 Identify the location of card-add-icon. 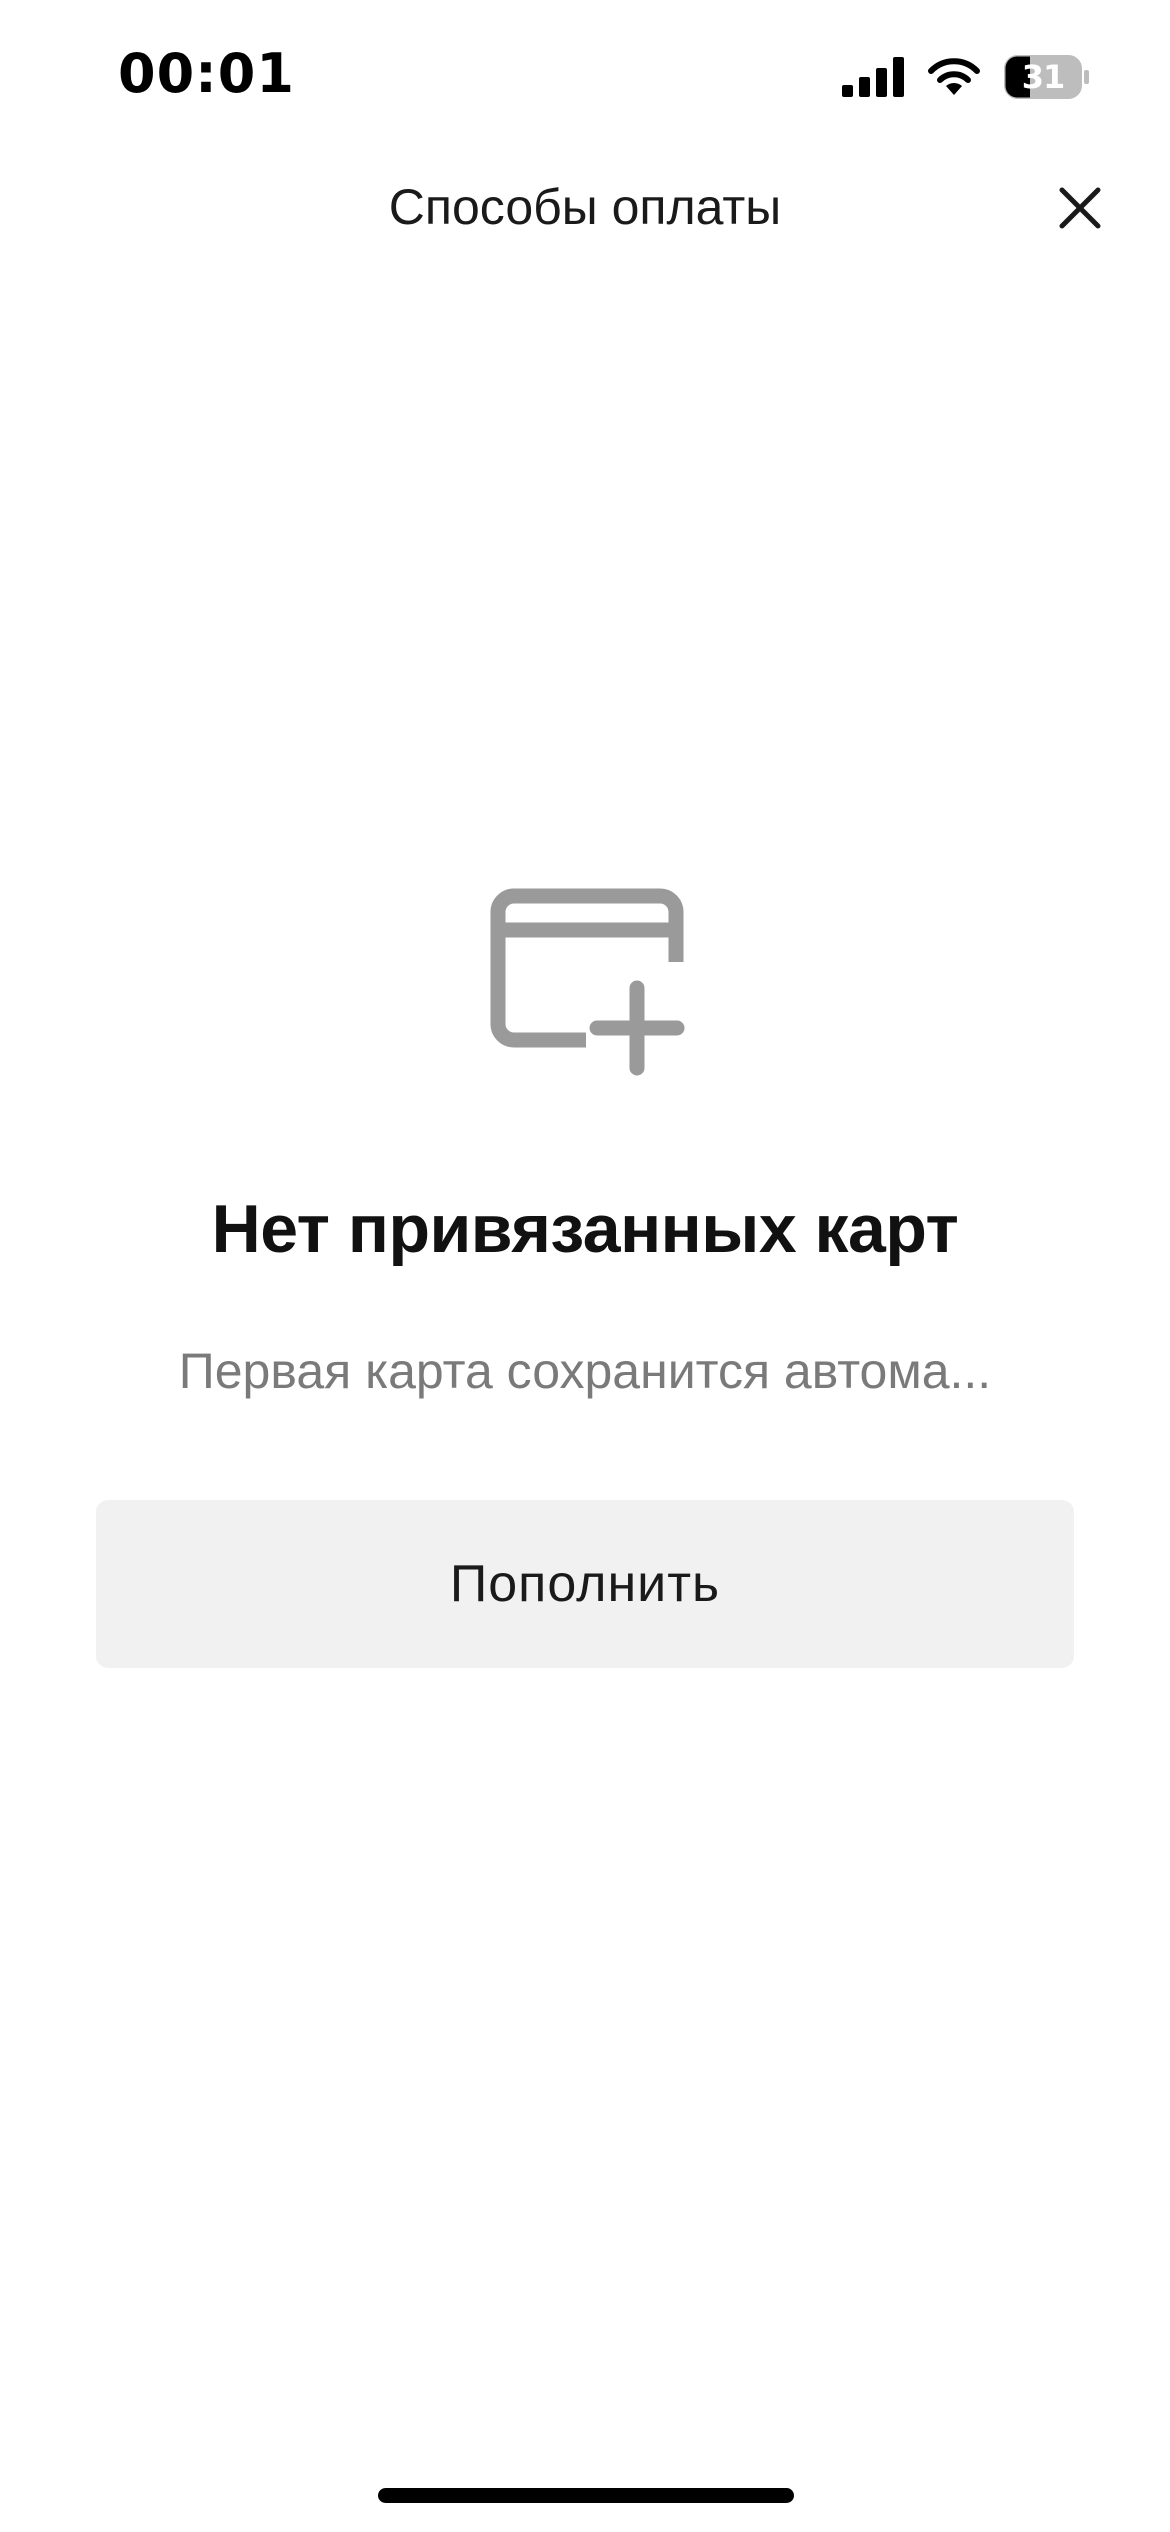
(587, 982).